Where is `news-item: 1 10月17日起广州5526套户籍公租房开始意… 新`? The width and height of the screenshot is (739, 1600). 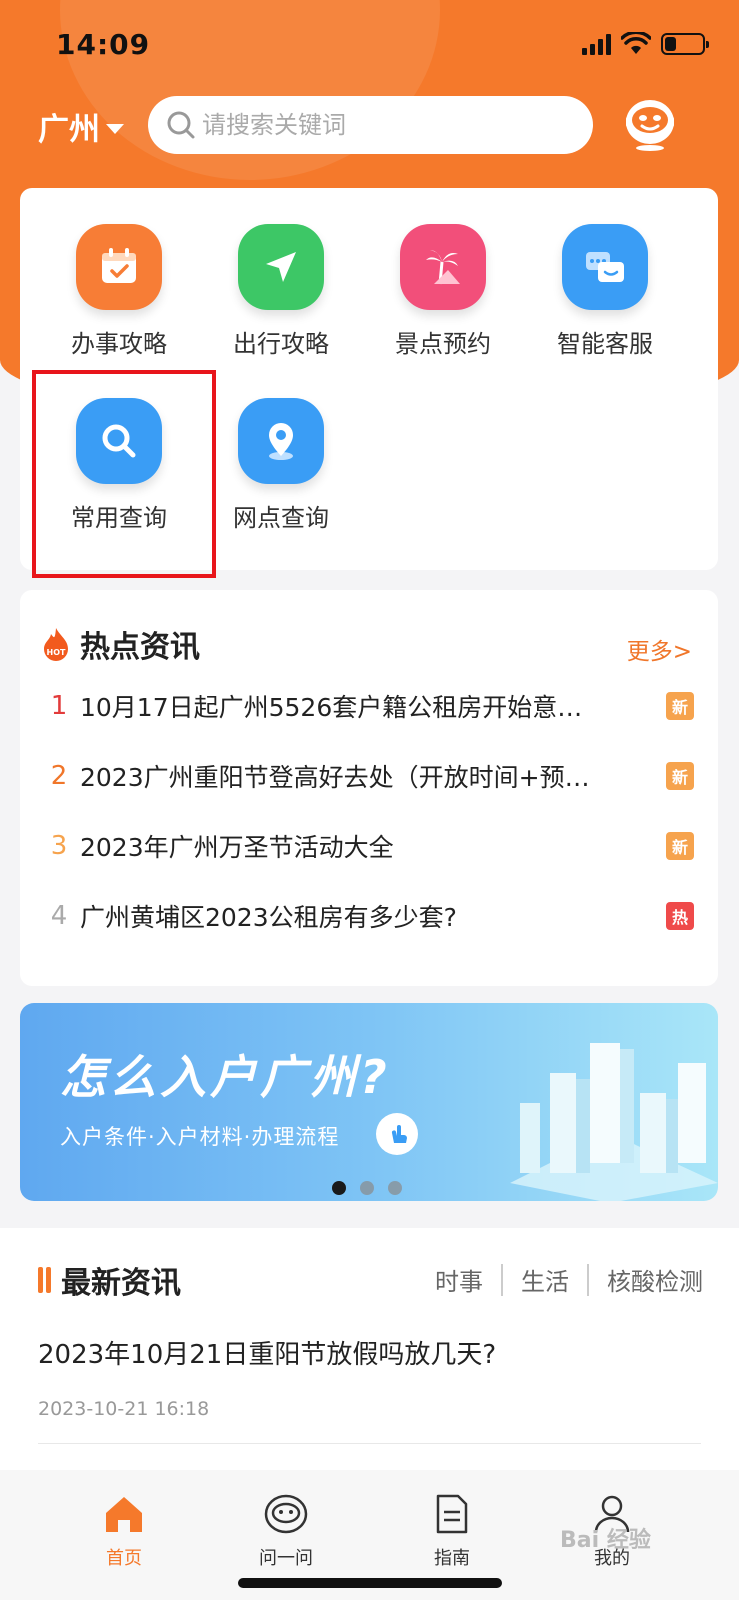
news-item: 1 10月17日起广州5526套户籍公租房开始意… 新 is located at coordinates (369, 706).